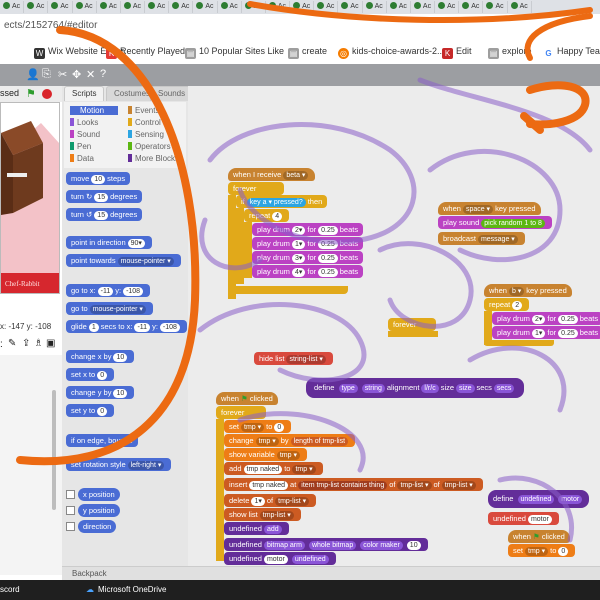 The width and height of the screenshot is (600, 600). What do you see at coordinates (144, 122) in the screenshot?
I see `category-control: Control` at bounding box center [144, 122].